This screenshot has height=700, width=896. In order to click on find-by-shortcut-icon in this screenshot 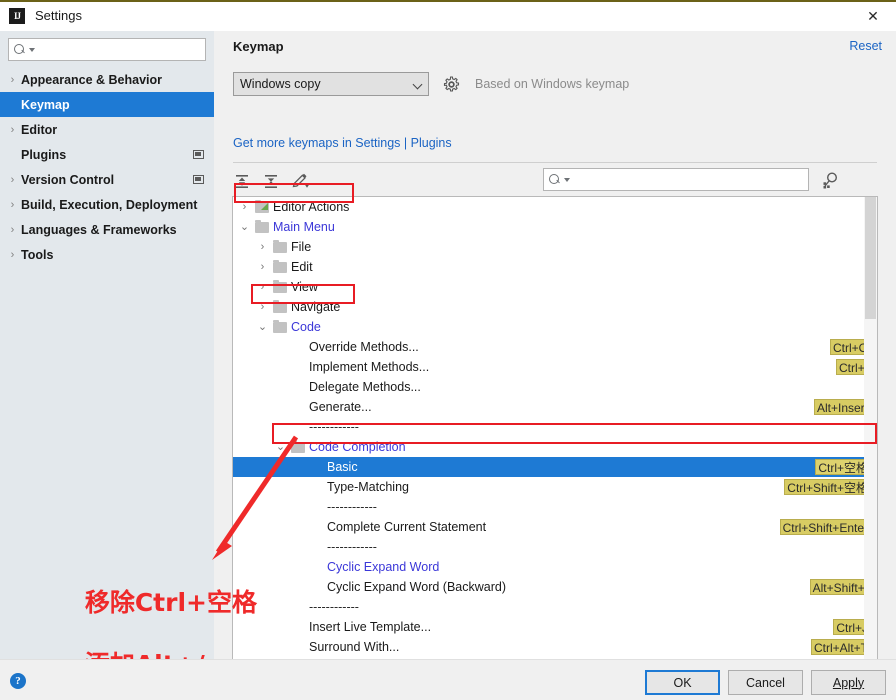, I will do `click(830, 180)`.